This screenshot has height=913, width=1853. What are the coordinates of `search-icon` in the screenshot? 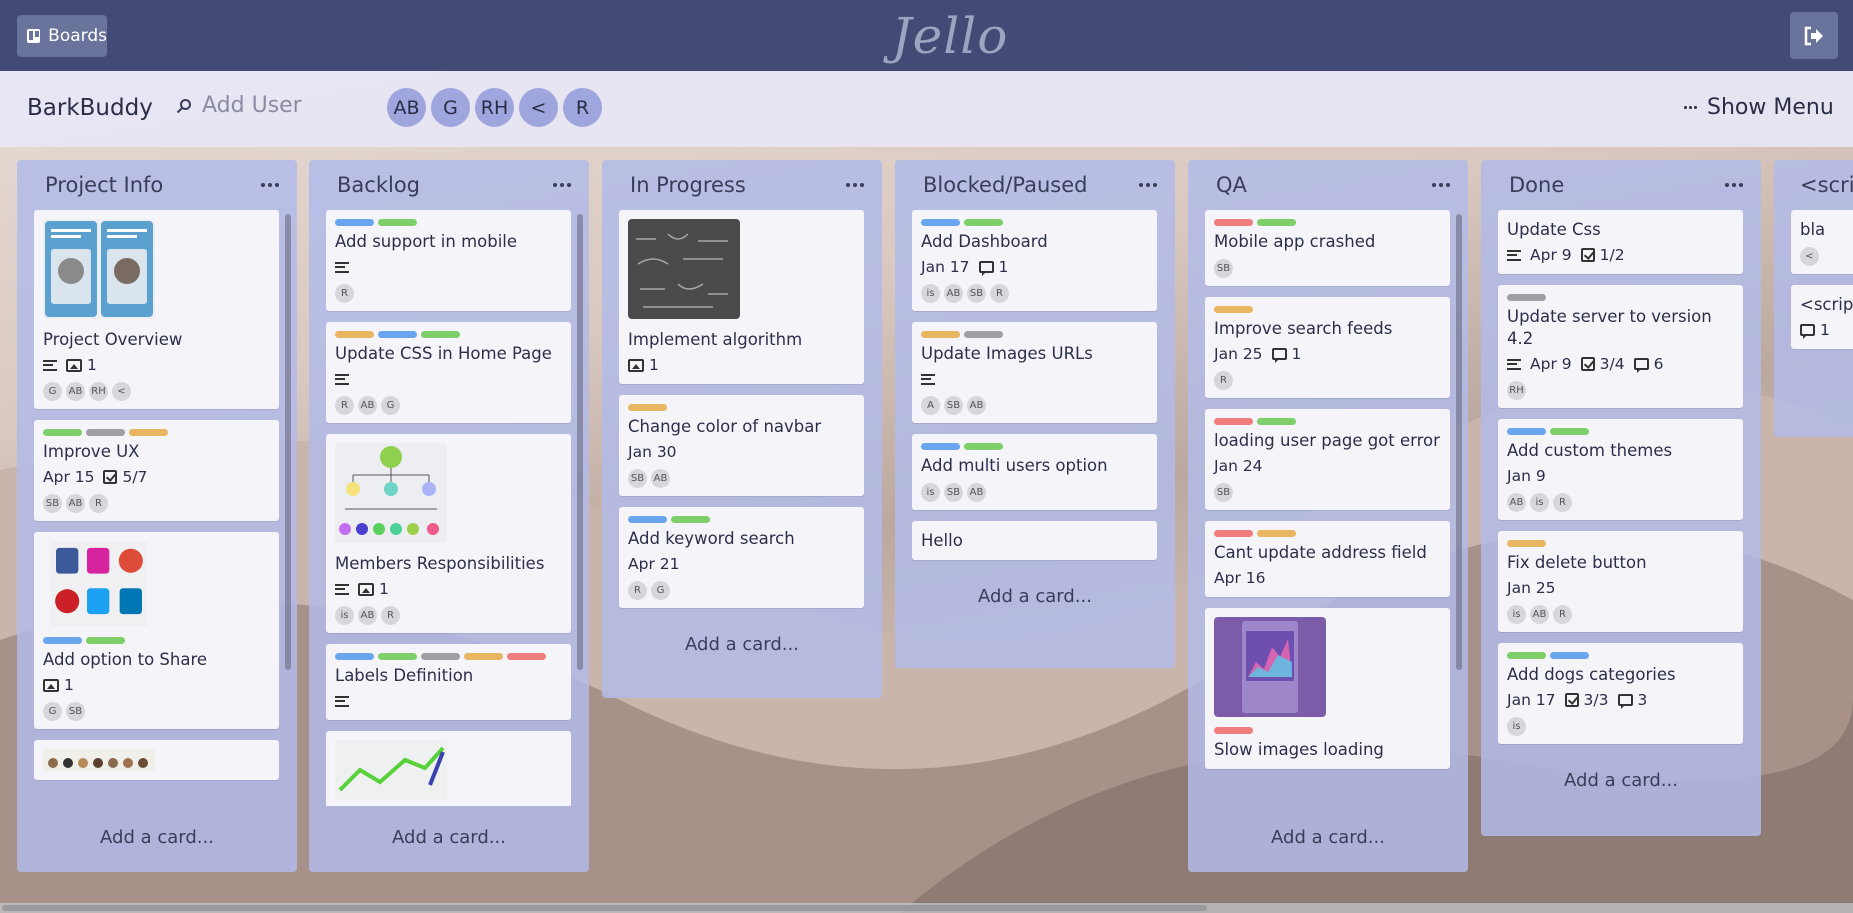 It's located at (183, 105).